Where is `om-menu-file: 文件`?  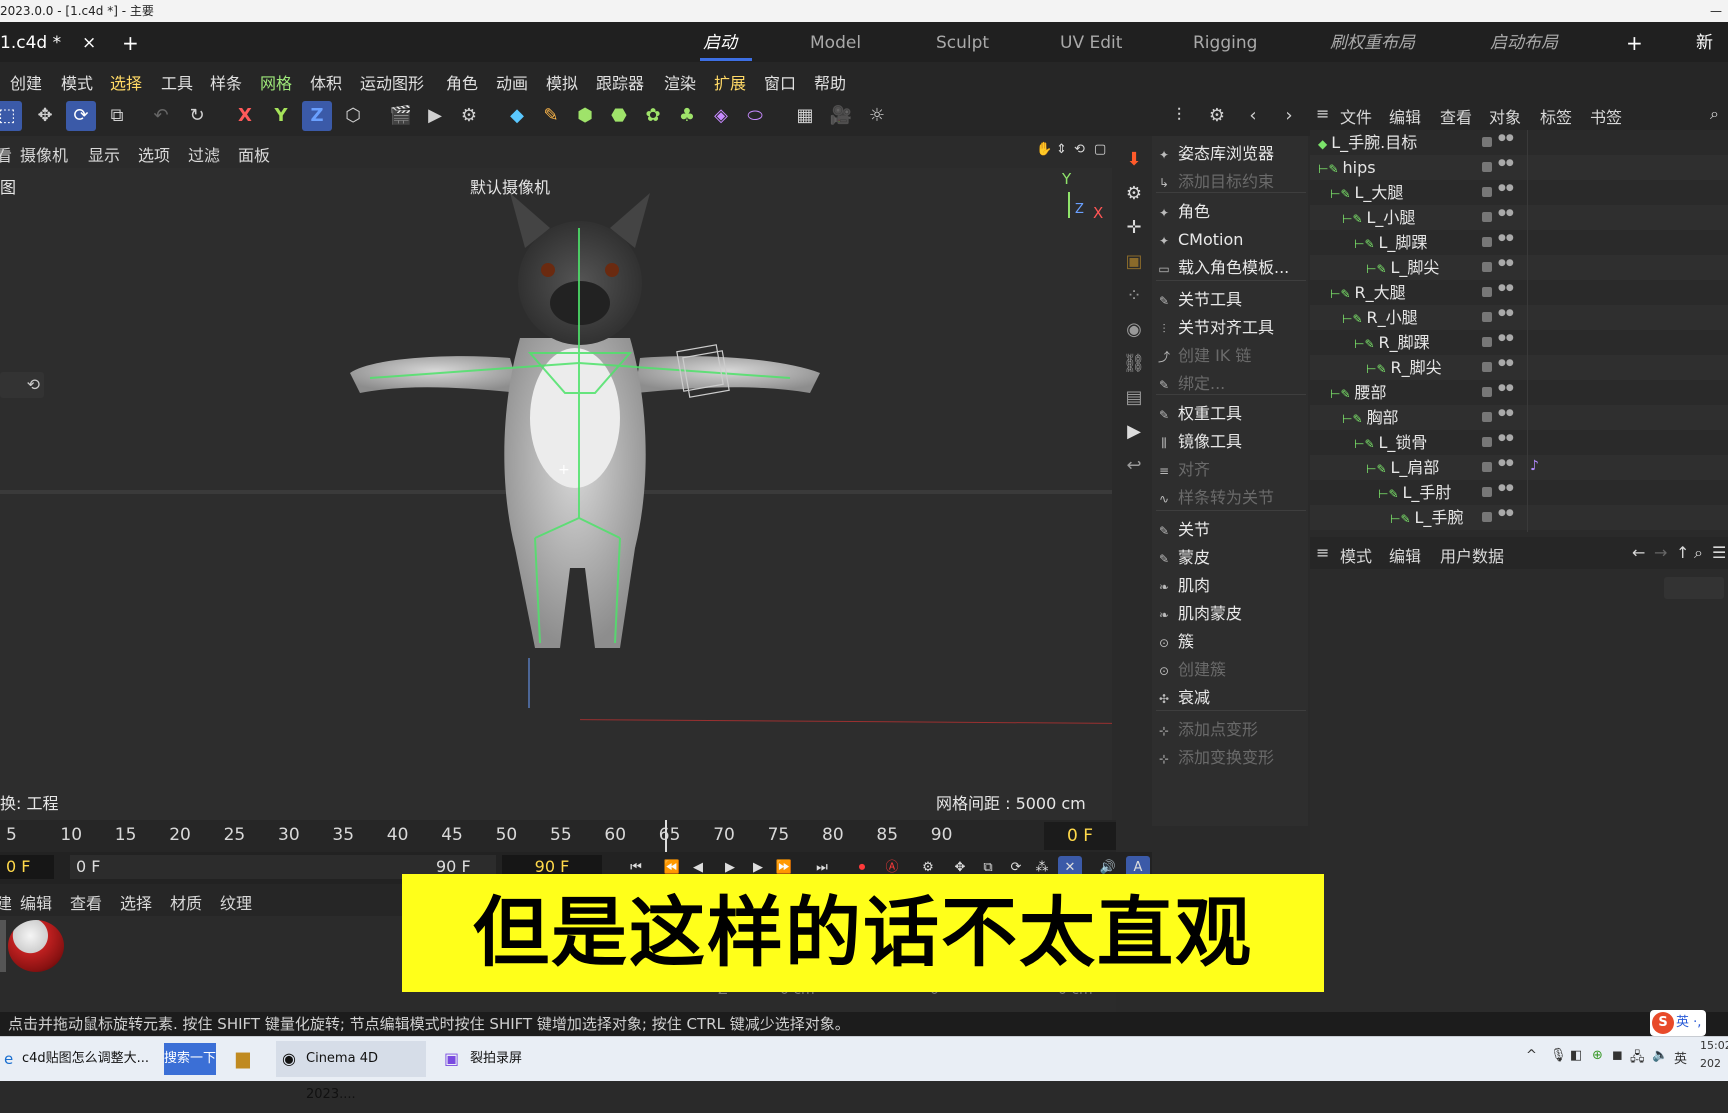
om-menu-file: 文件 is located at coordinates (1356, 116).